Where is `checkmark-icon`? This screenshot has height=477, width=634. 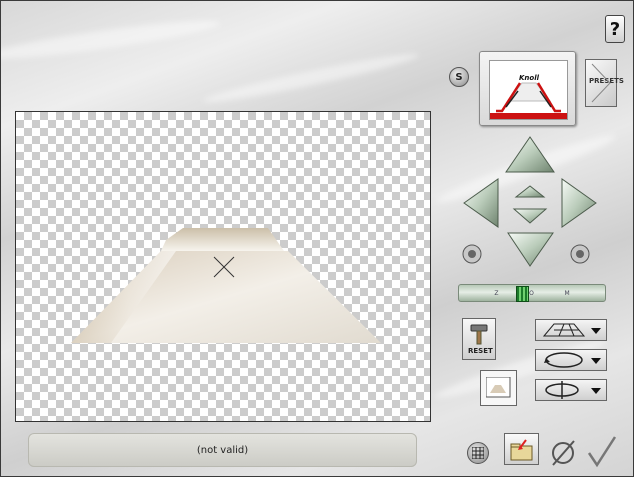 checkmark-icon is located at coordinates (602, 452).